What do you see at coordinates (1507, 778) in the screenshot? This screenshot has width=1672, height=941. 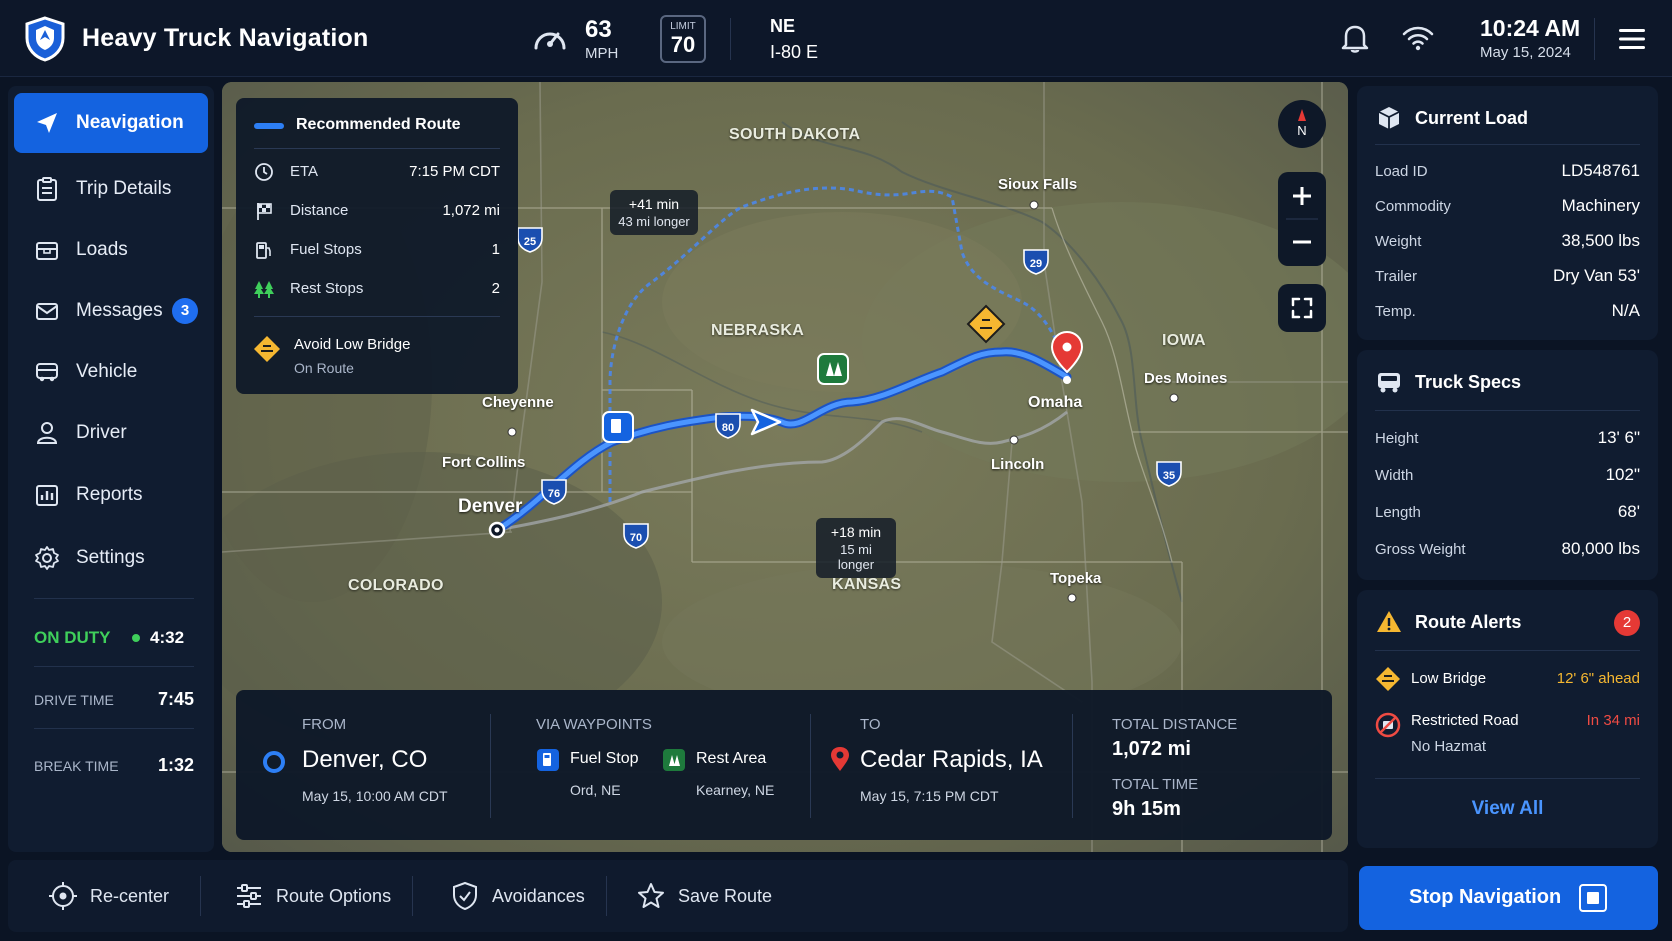 I see `panel-divider` at bounding box center [1507, 778].